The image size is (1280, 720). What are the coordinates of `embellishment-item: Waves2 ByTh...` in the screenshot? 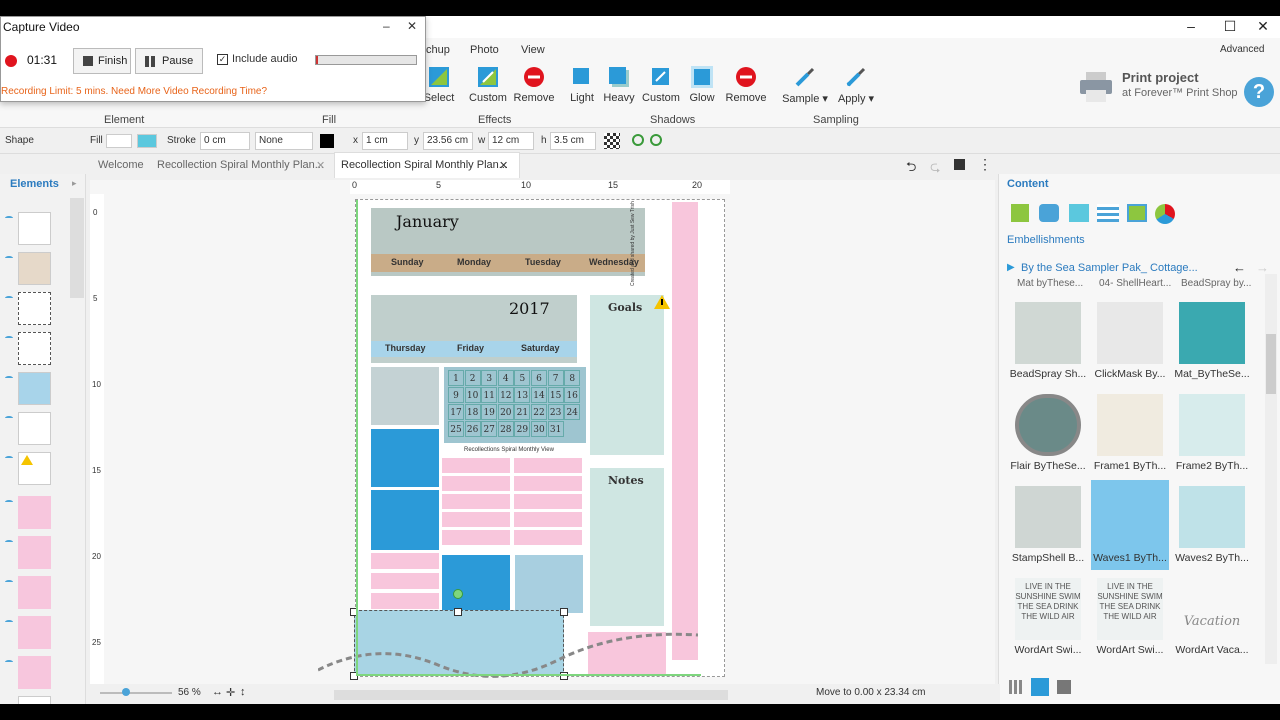 It's located at (1212, 525).